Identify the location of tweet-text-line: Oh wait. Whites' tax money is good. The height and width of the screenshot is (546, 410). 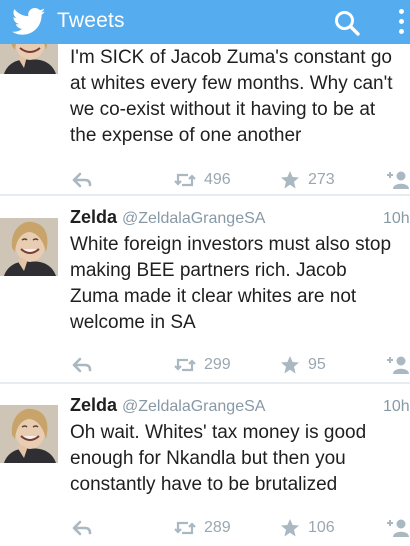
(218, 432).